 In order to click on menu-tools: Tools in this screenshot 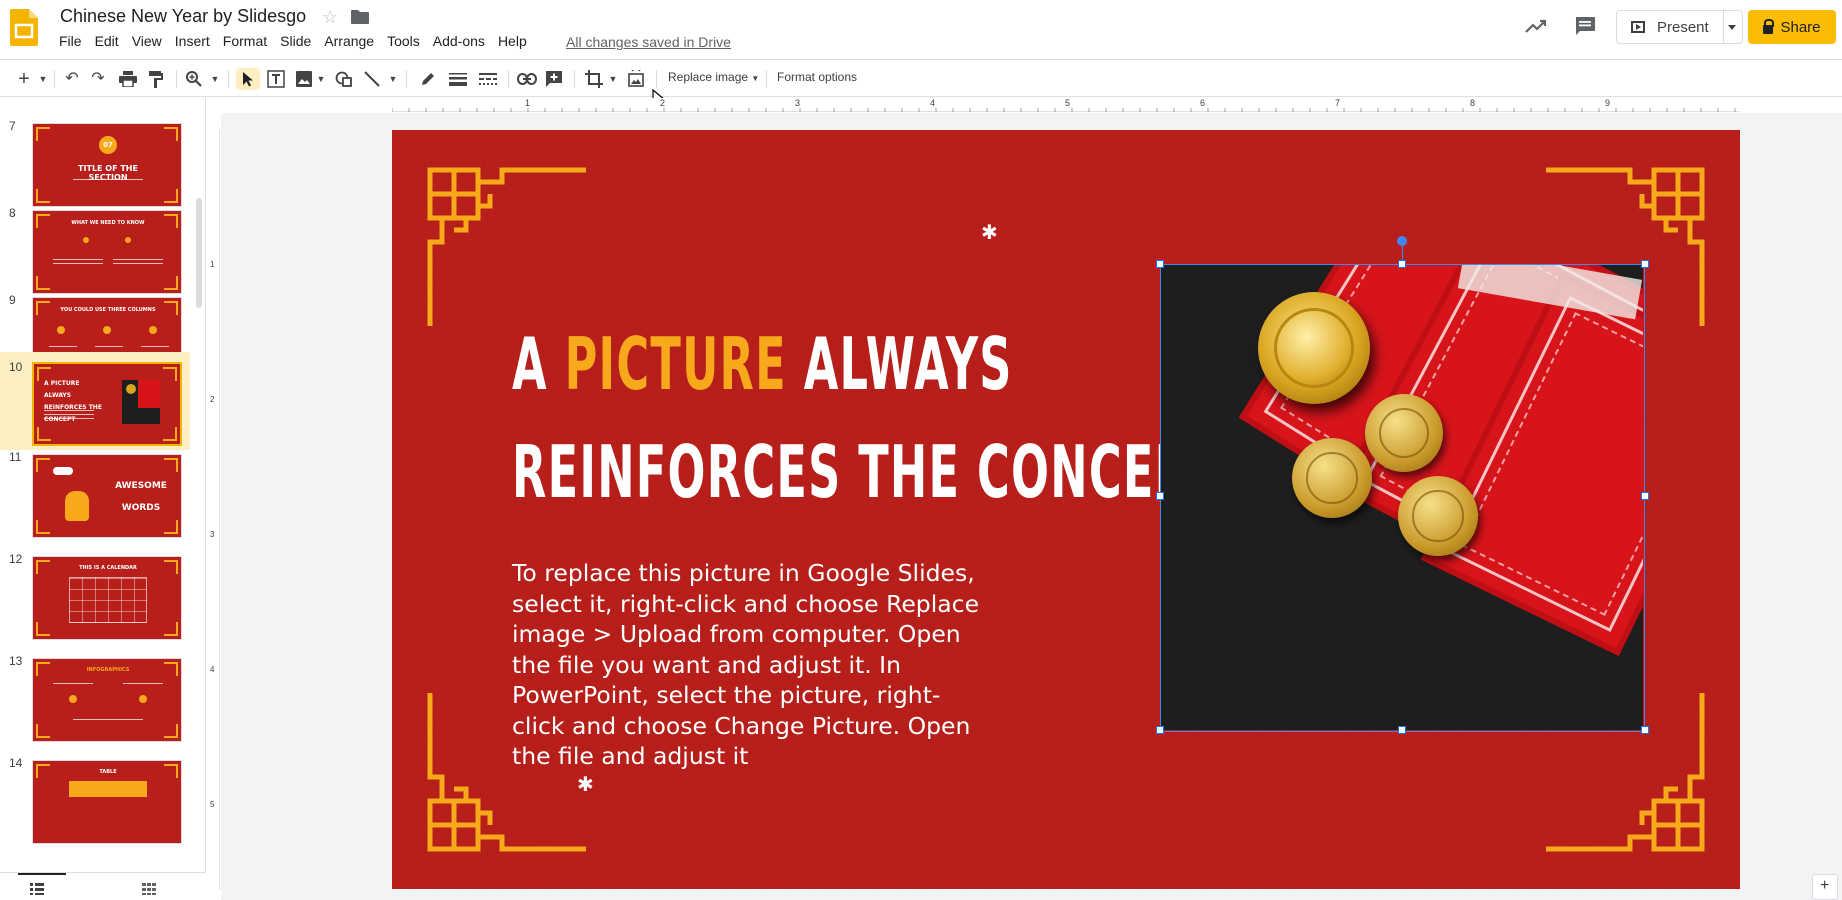, I will do `click(403, 41)`.